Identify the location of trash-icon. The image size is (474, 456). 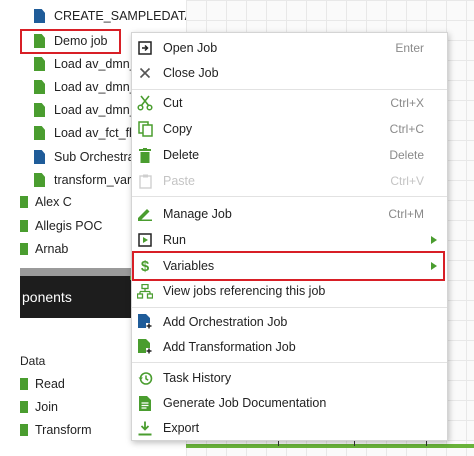
(145, 155).